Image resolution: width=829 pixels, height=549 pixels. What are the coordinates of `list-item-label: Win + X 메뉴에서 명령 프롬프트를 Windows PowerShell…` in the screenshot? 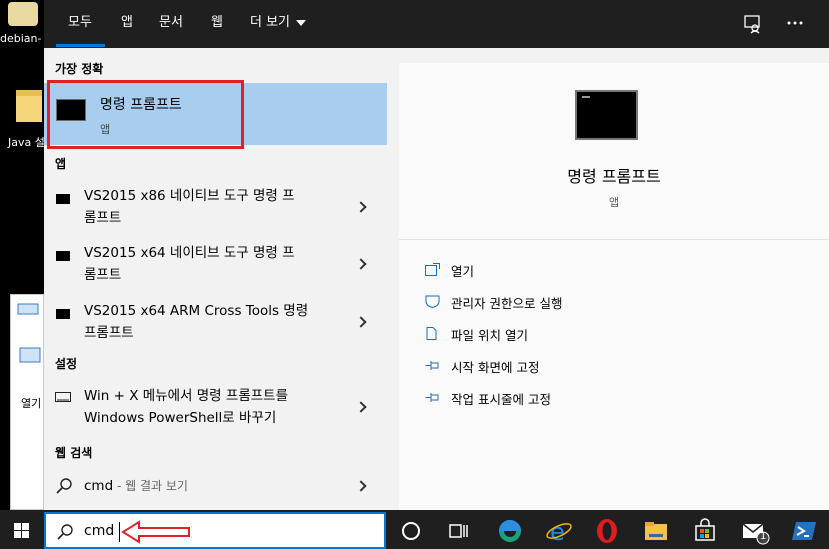 It's located at (186, 407).